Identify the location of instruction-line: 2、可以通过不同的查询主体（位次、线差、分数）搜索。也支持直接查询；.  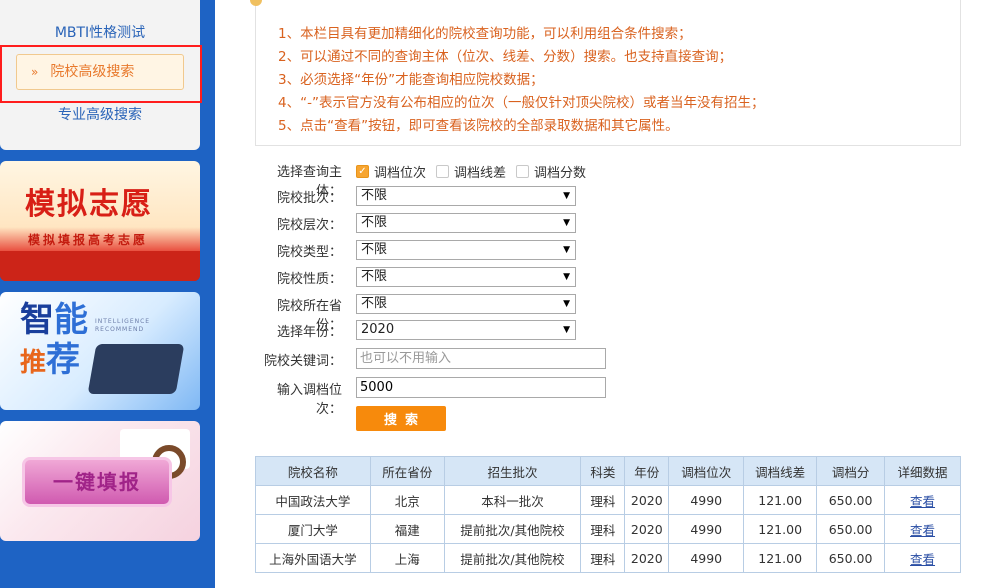
(505, 57).